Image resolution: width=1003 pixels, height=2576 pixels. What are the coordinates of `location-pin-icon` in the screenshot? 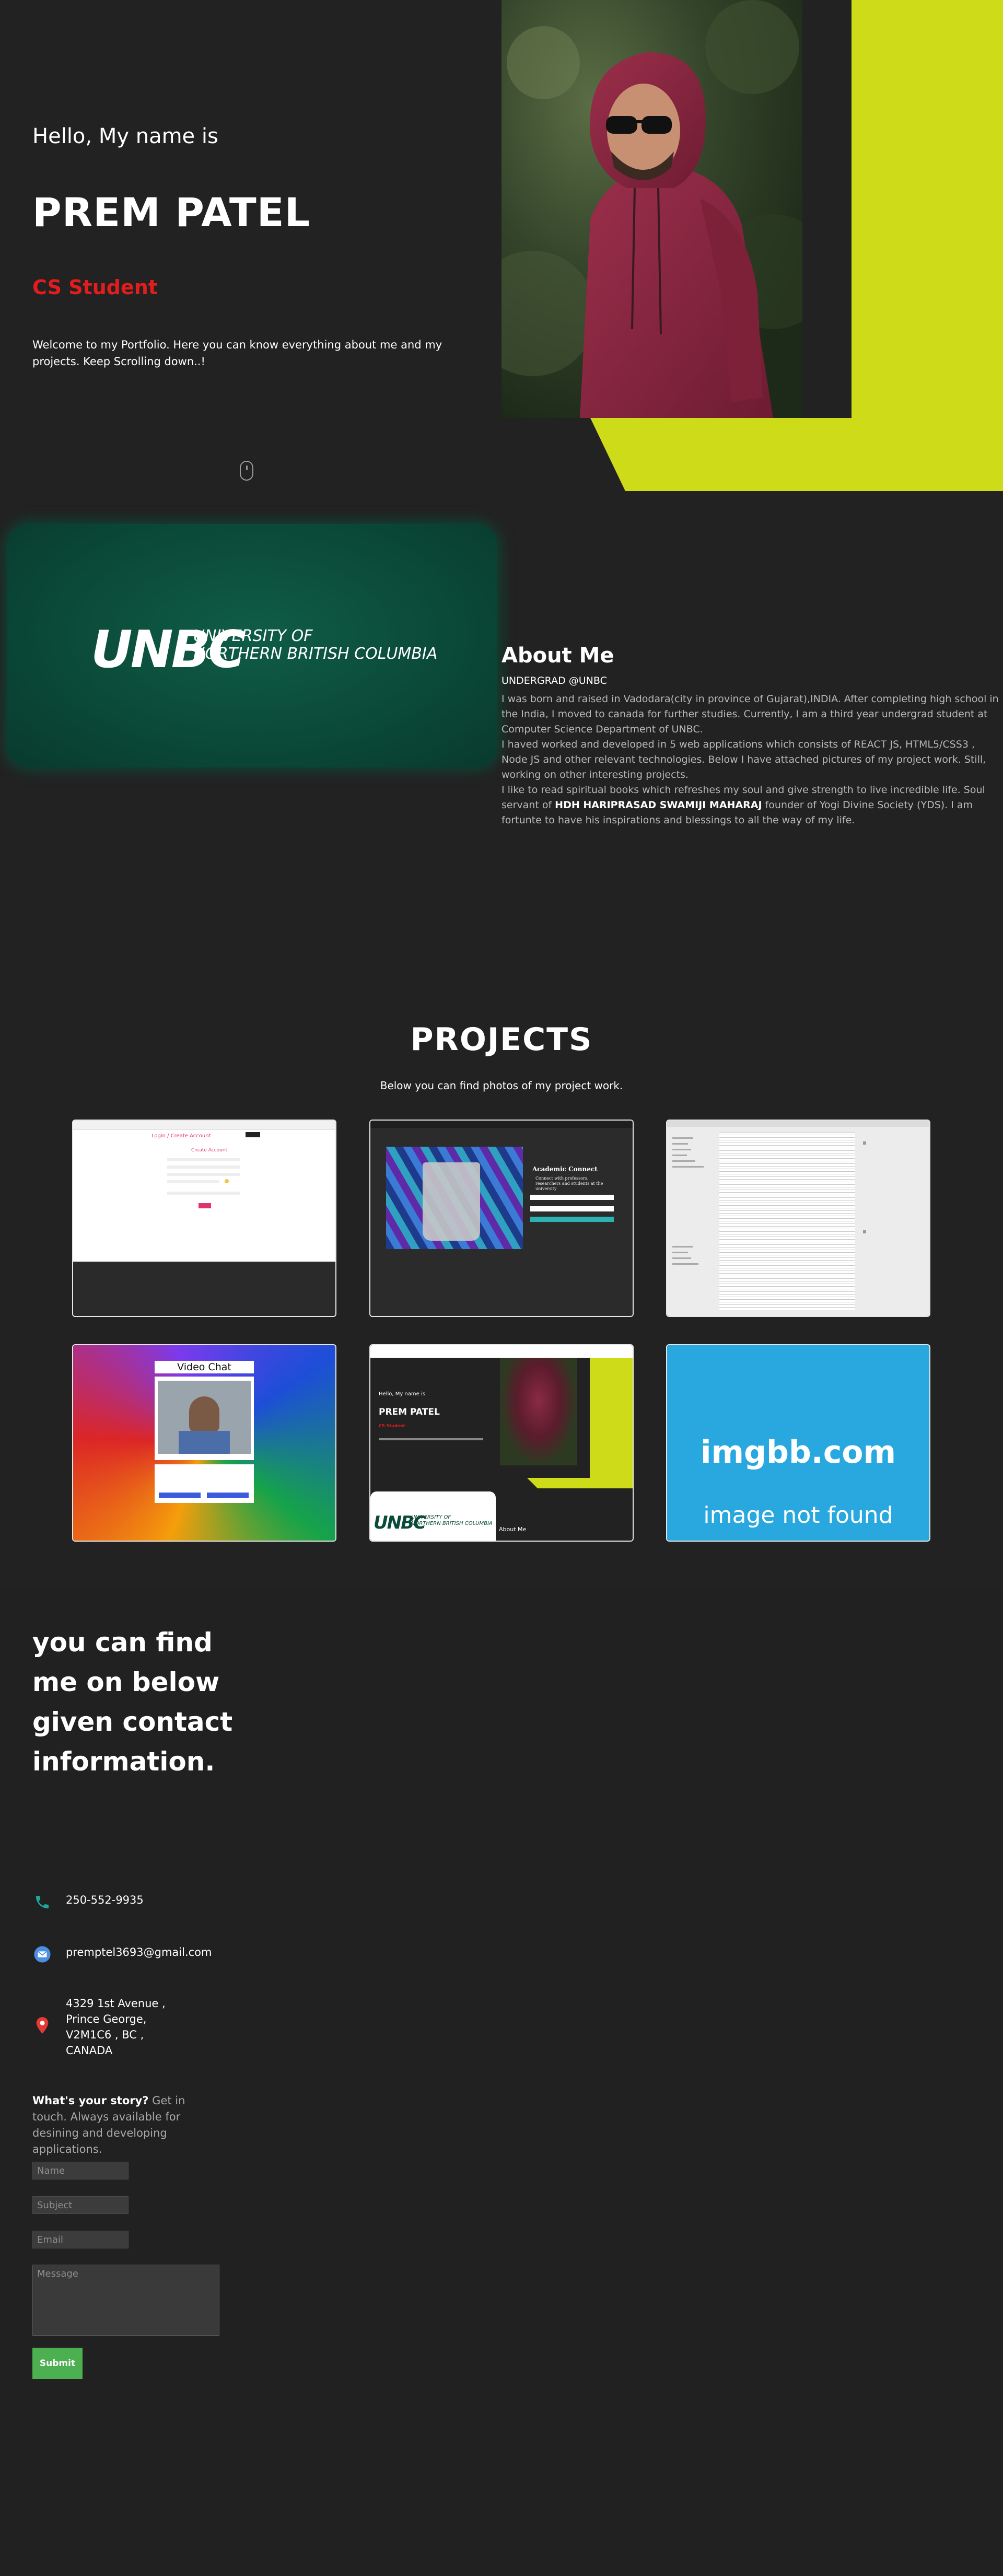 It's located at (42, 2025).